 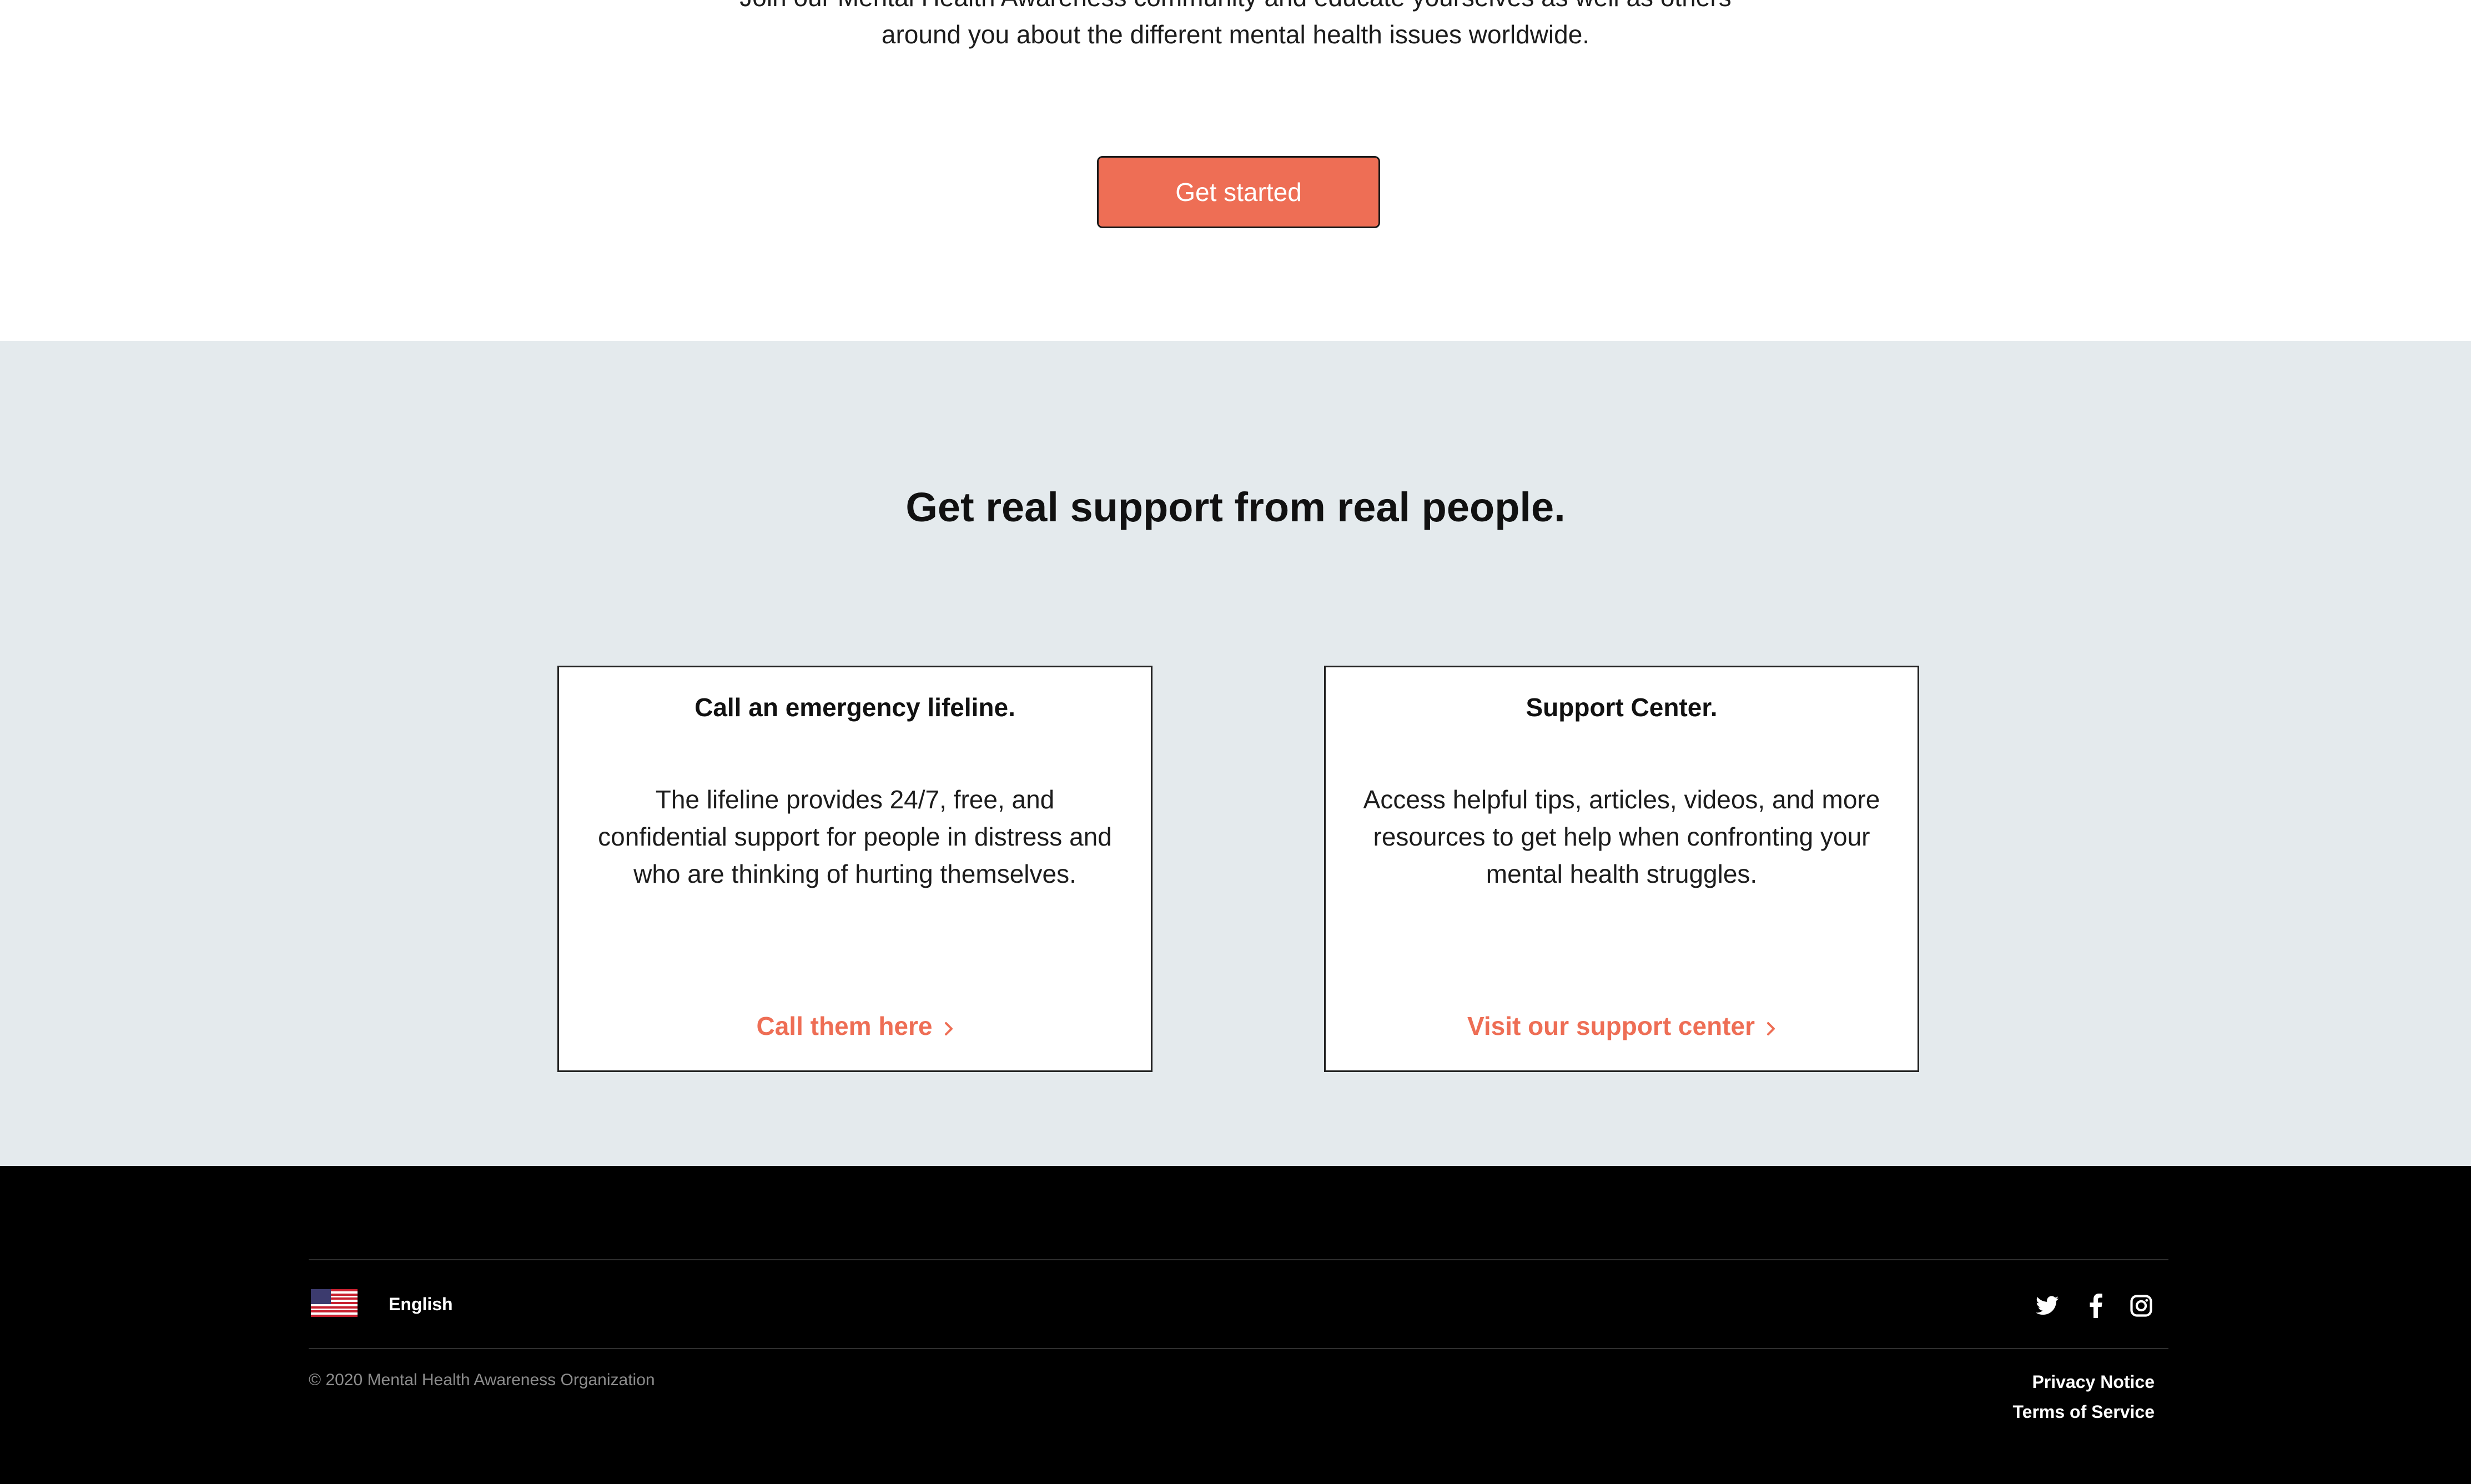 I want to click on twitter-icon, so click(x=2047, y=1305).